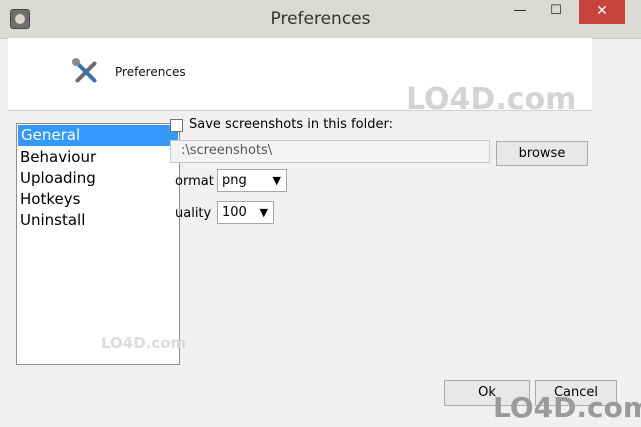 This screenshot has width=641, height=427. What do you see at coordinates (144, 343) in the screenshot?
I see `list-watermark: LO4D.com` at bounding box center [144, 343].